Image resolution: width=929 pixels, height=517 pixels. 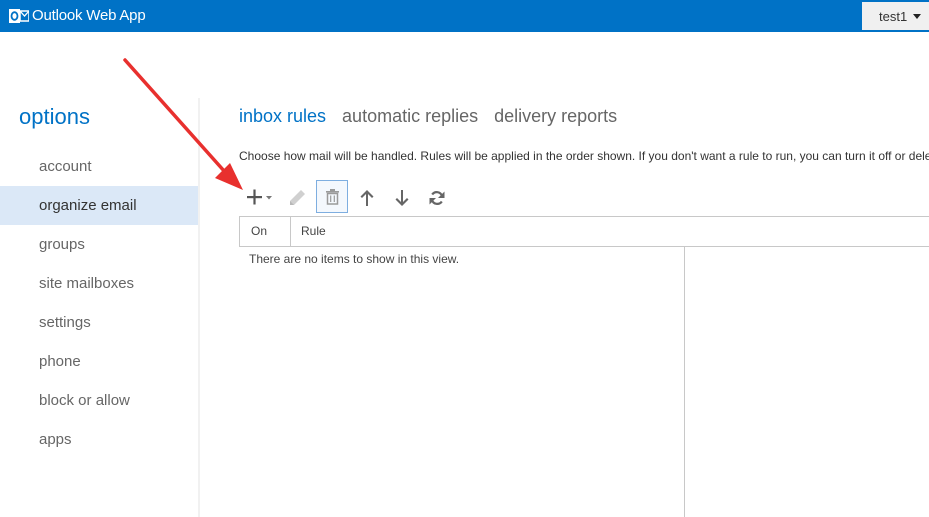 What do you see at coordinates (282, 116) in the screenshot?
I see `tab-inbox-rules: inbox rules` at bounding box center [282, 116].